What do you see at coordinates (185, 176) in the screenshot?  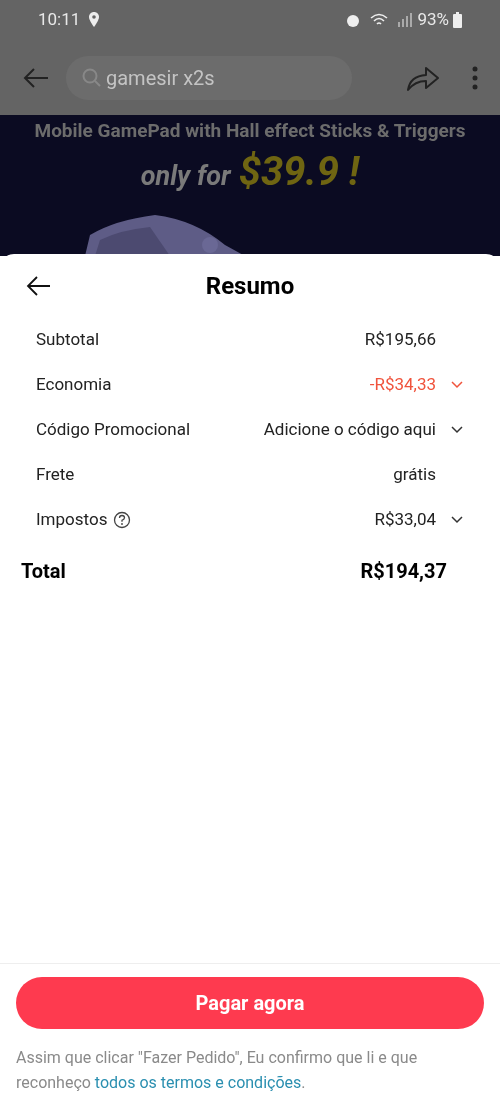 I see `banner-offer: only for` at bounding box center [185, 176].